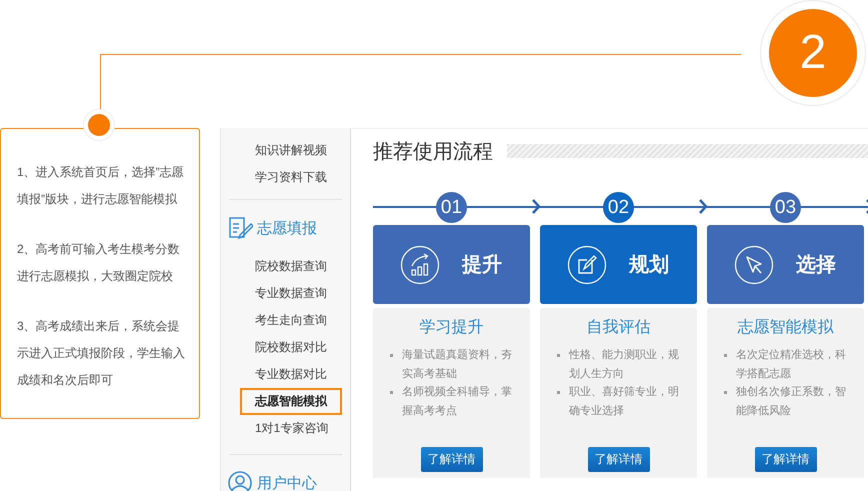 This screenshot has width=868, height=491. What do you see at coordinates (99, 125) in the screenshot?
I see `marker-dot` at bounding box center [99, 125].